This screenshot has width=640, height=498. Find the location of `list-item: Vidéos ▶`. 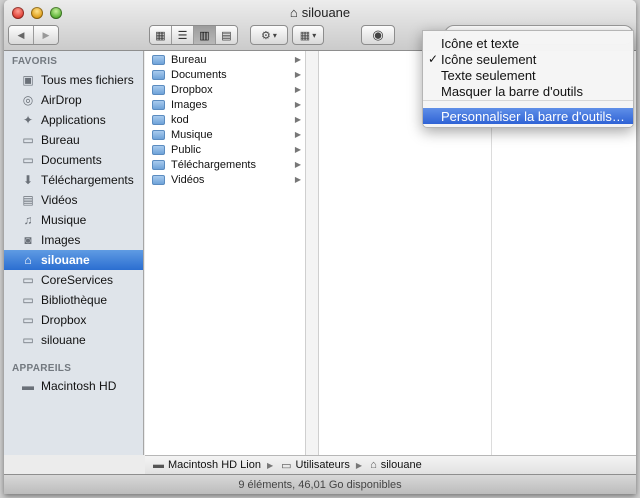

list-item: Vidéos ▶ is located at coordinates (225, 179).